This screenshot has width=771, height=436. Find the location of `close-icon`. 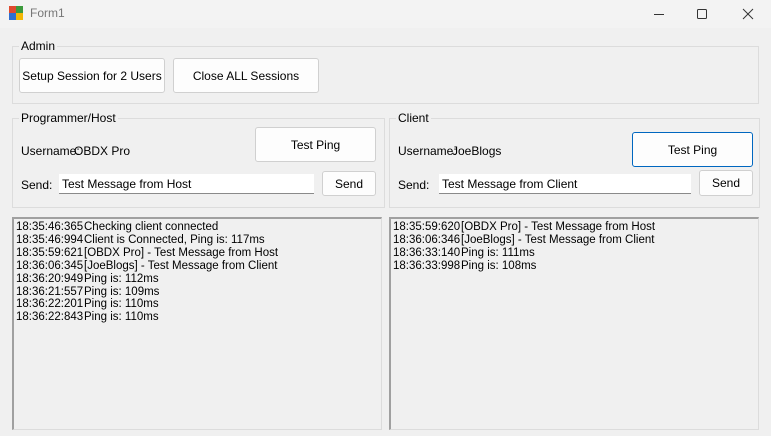

close-icon is located at coordinates (748, 14).